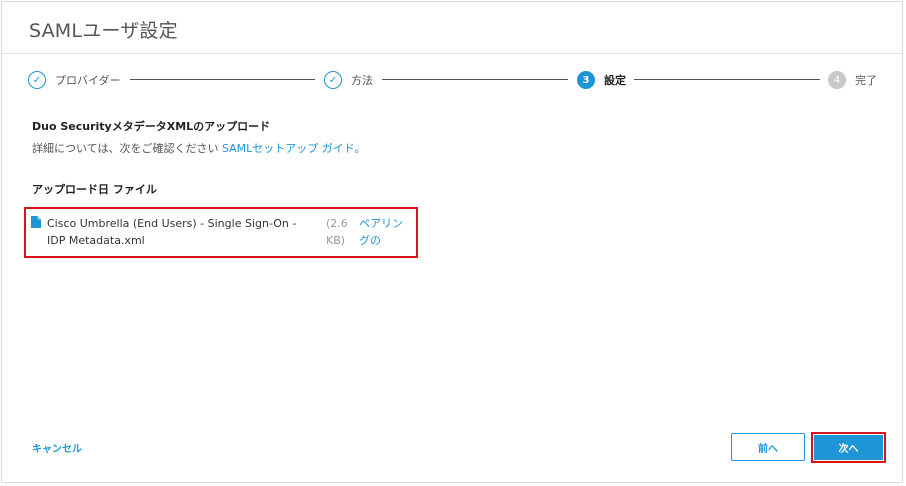  I want to click on saml-setup-guide-link: SAMLセットアップ ガイド。, so click(294, 148).